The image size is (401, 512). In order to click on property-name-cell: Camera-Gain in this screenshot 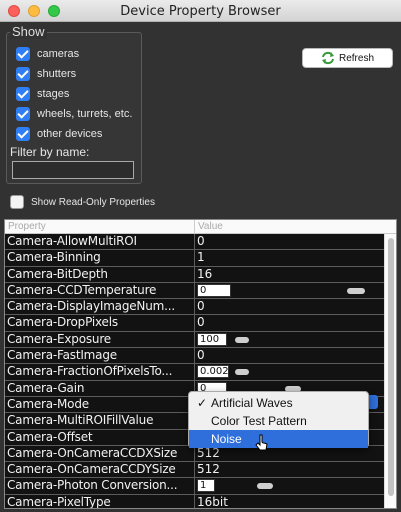, I will do `click(100, 388)`.